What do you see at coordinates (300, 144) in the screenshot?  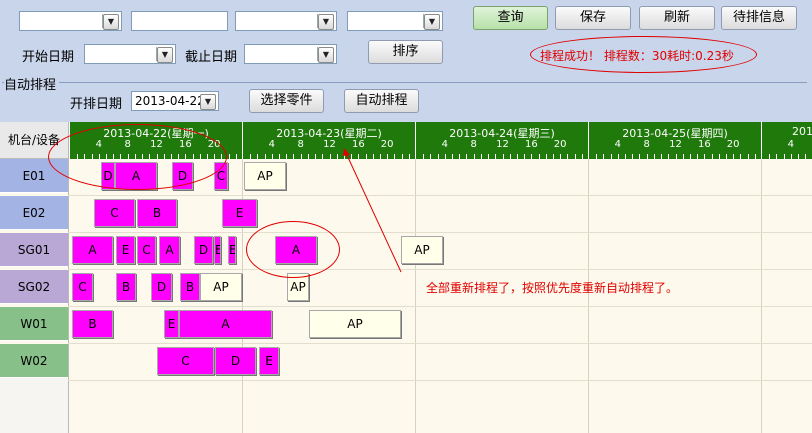 I see `hour-label: 8` at bounding box center [300, 144].